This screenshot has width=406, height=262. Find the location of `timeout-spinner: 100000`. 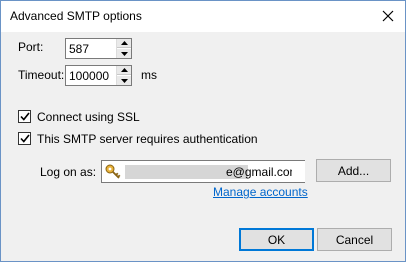

timeout-spinner: 100000 is located at coordinates (98, 75).